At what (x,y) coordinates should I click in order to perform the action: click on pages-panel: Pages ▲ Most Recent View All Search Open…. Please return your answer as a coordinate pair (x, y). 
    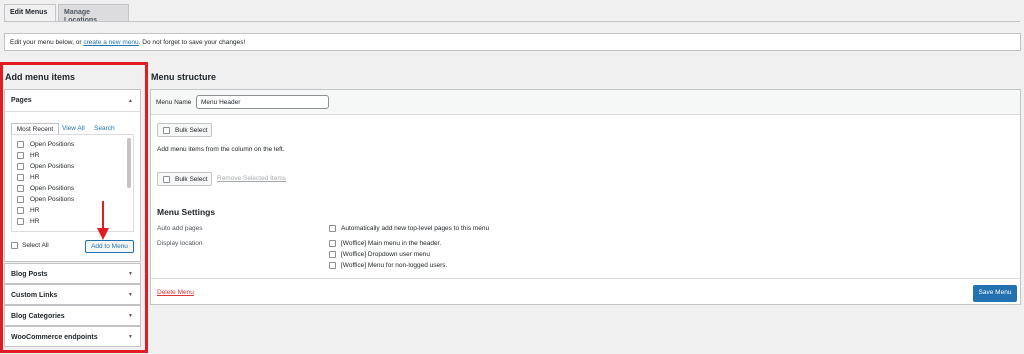
    Looking at the image, I should click on (72, 175).